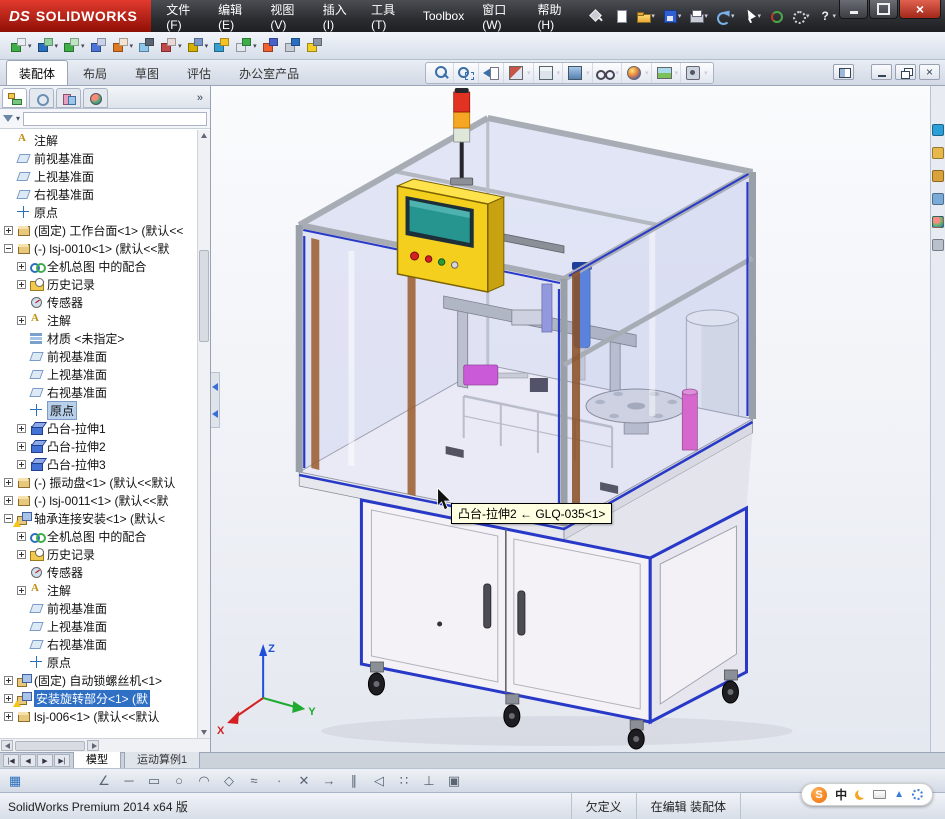 The height and width of the screenshot is (819, 945). Describe the element at coordinates (621, 16) in the screenshot. I see `new-document-button` at that location.